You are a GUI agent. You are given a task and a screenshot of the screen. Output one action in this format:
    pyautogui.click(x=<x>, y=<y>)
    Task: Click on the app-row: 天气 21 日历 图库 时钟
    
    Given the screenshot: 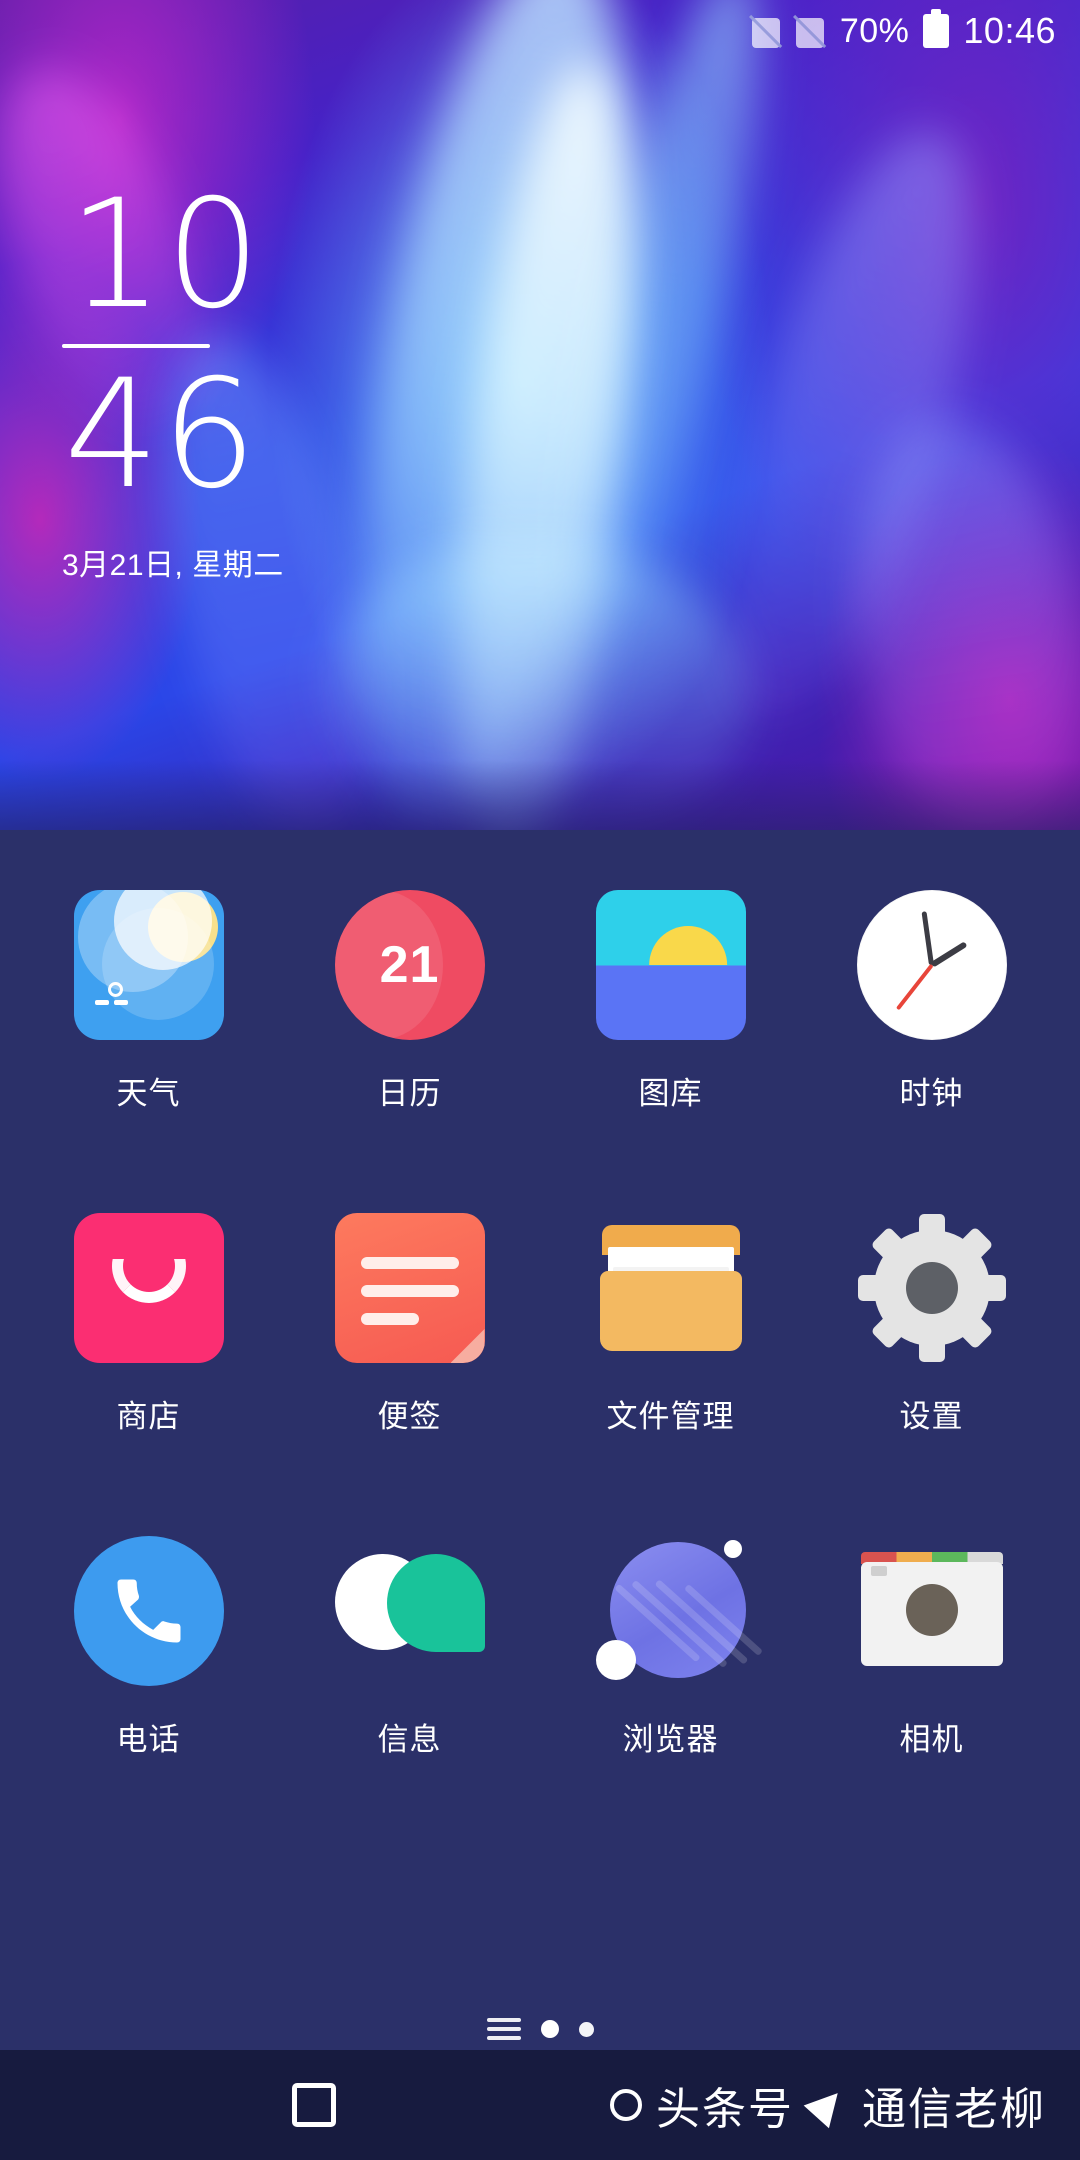 What is the action you would take?
    pyautogui.click(x=540, y=1001)
    